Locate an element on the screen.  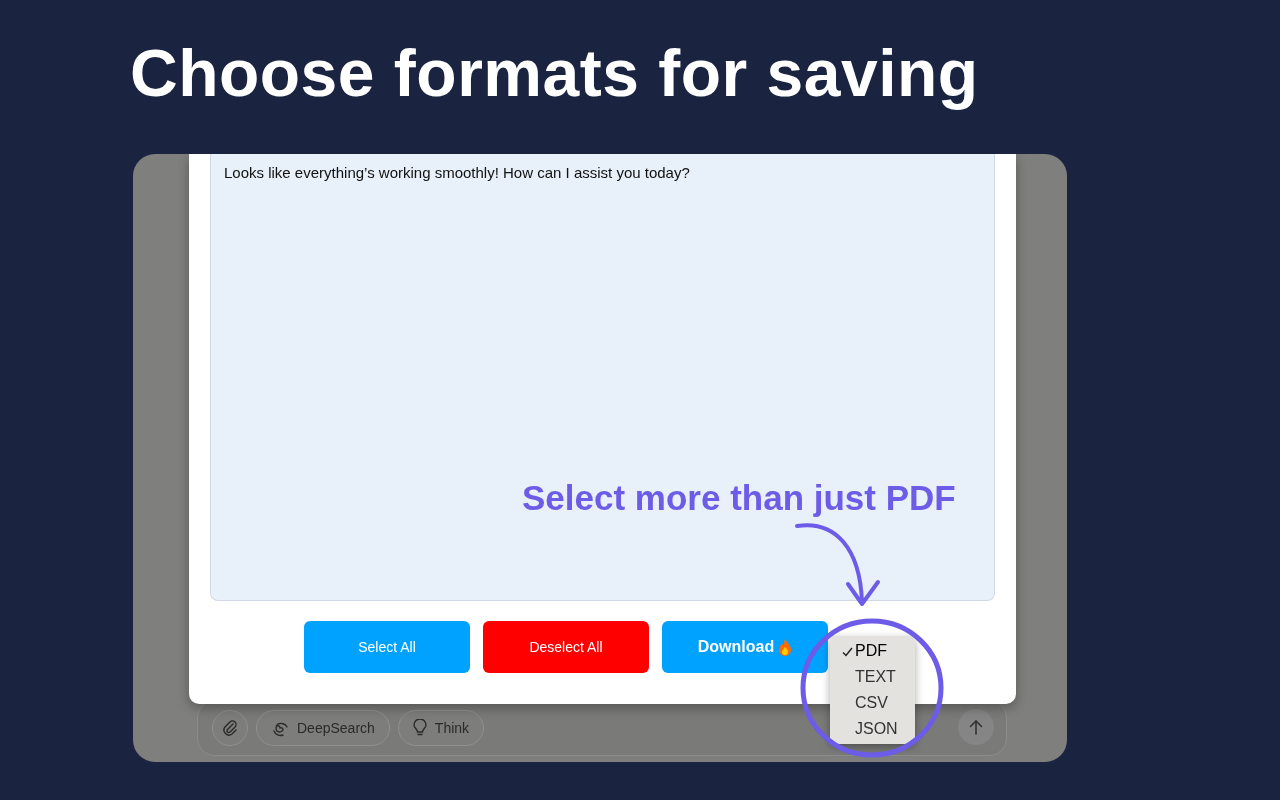
download-button: Download is located at coordinates (745, 647).